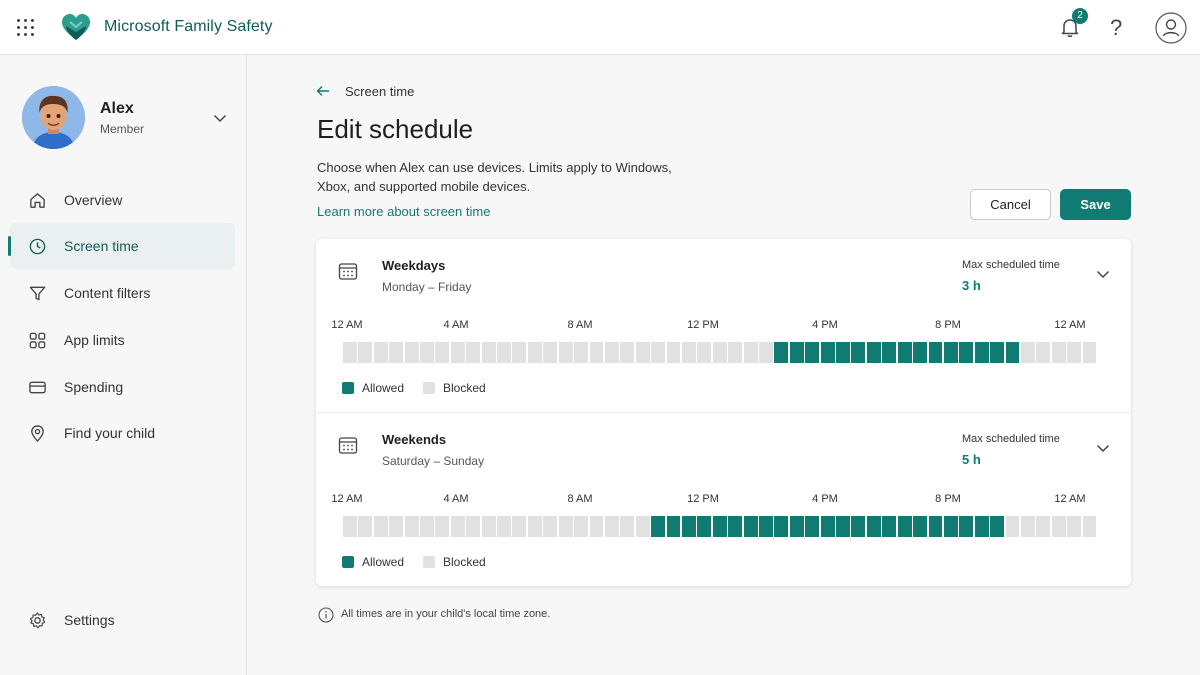 The image size is (1200, 675). Describe the element at coordinates (1103, 274) in the screenshot. I see `chevron-down-icon` at that location.